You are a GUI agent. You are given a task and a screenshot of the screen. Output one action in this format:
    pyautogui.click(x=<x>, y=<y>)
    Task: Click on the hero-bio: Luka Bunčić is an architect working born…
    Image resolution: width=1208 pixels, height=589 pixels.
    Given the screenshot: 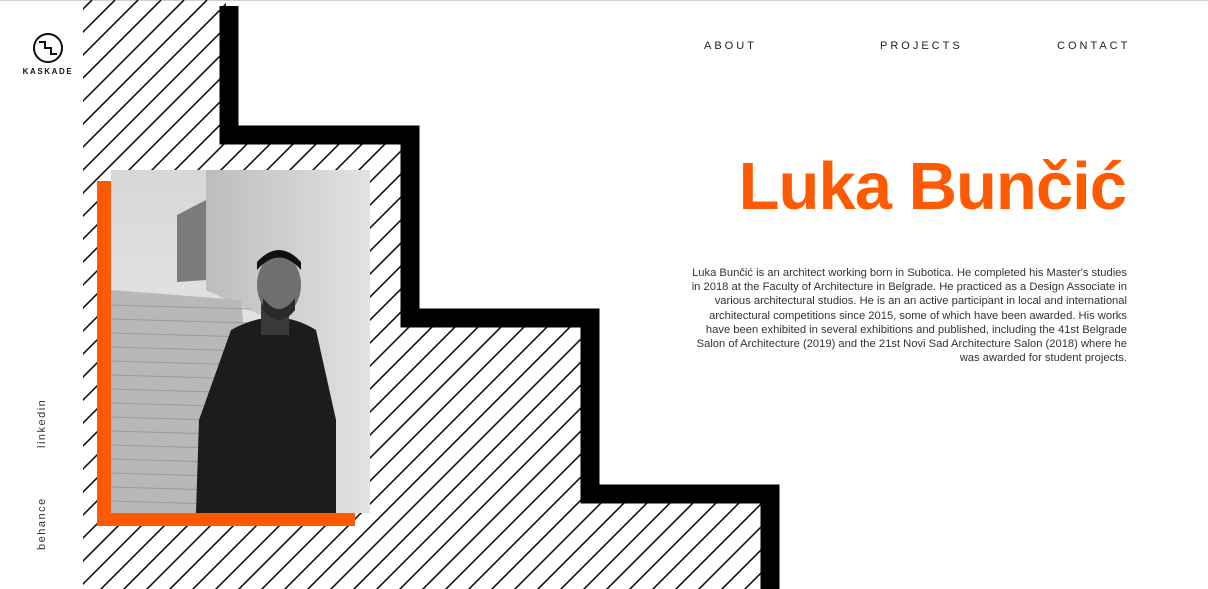 What is the action you would take?
    pyautogui.click(x=909, y=316)
    